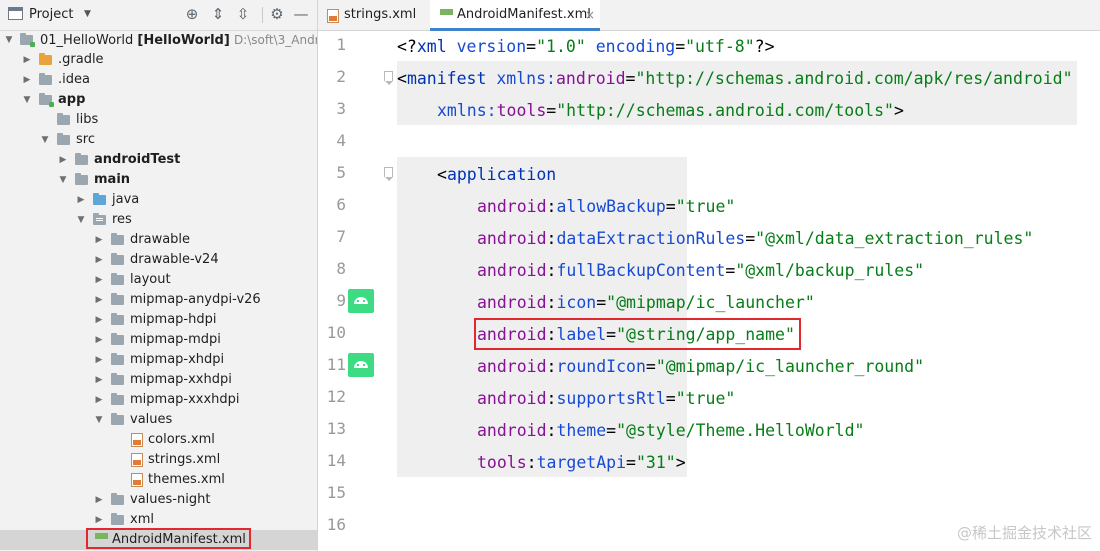  I want to click on tree-item-colors-xml: colors.xml, so click(158, 440).